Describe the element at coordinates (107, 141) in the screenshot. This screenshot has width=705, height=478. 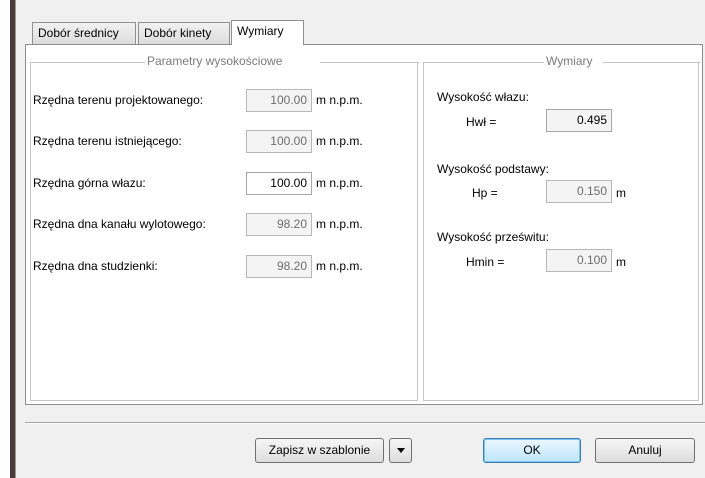
I see `terrain-existing-label: Rzędna terenu istniejącego:` at that location.